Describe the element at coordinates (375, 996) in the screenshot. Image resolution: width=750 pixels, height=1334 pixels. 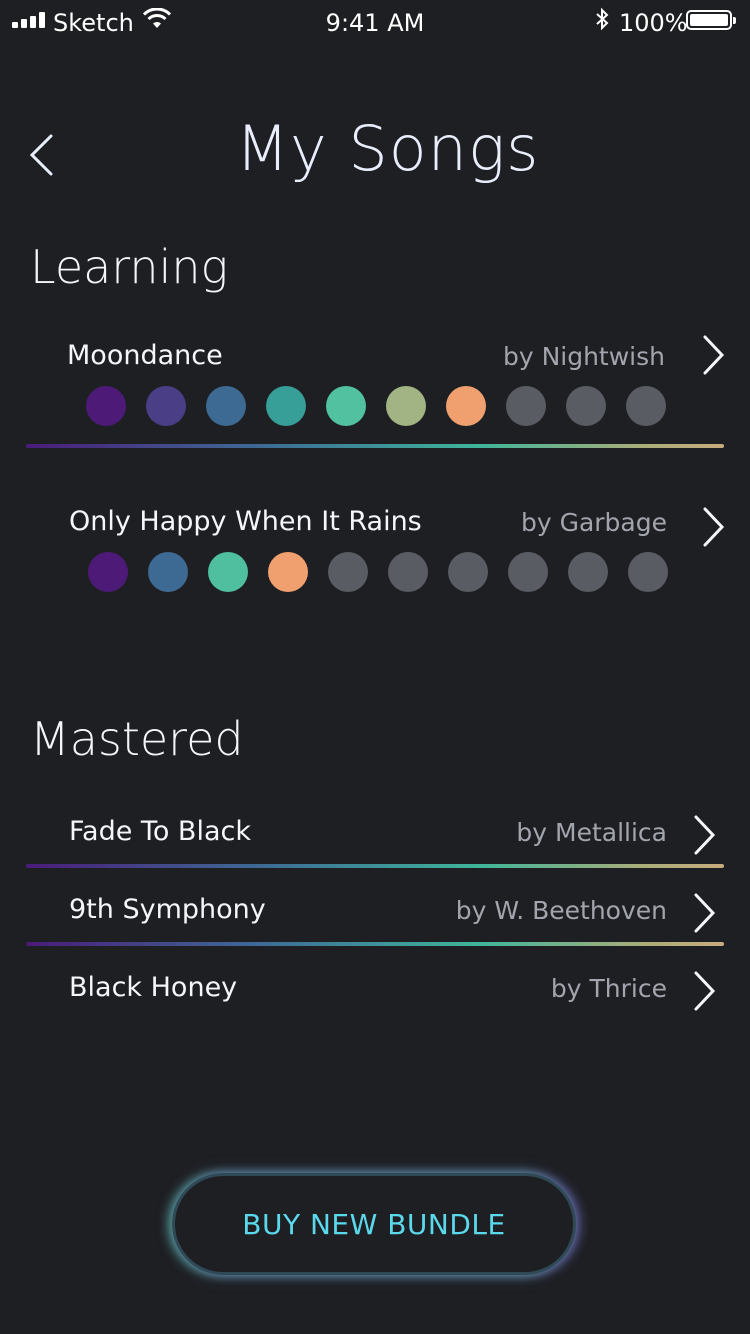
I see `song-row-mastered-2: Black Honey by Thrice` at that location.